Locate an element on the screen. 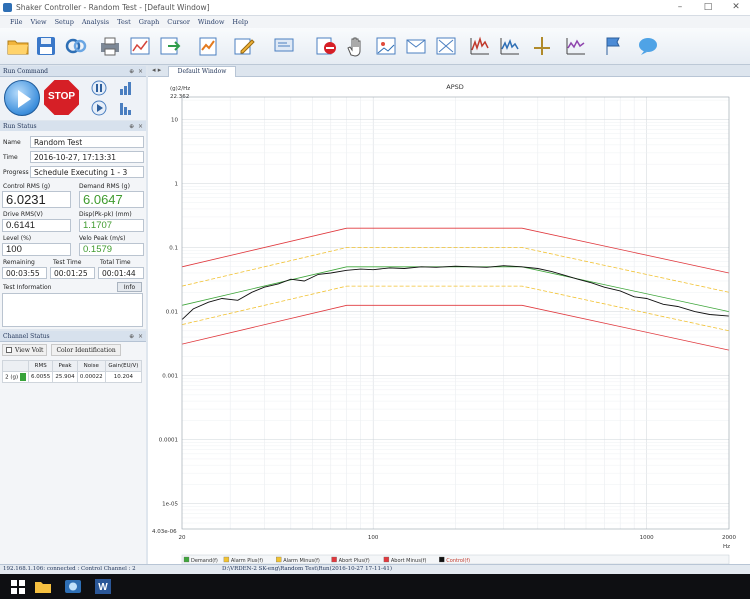 The width and height of the screenshot is (750, 599). menu-cursor: Cursor is located at coordinates (178, 22).